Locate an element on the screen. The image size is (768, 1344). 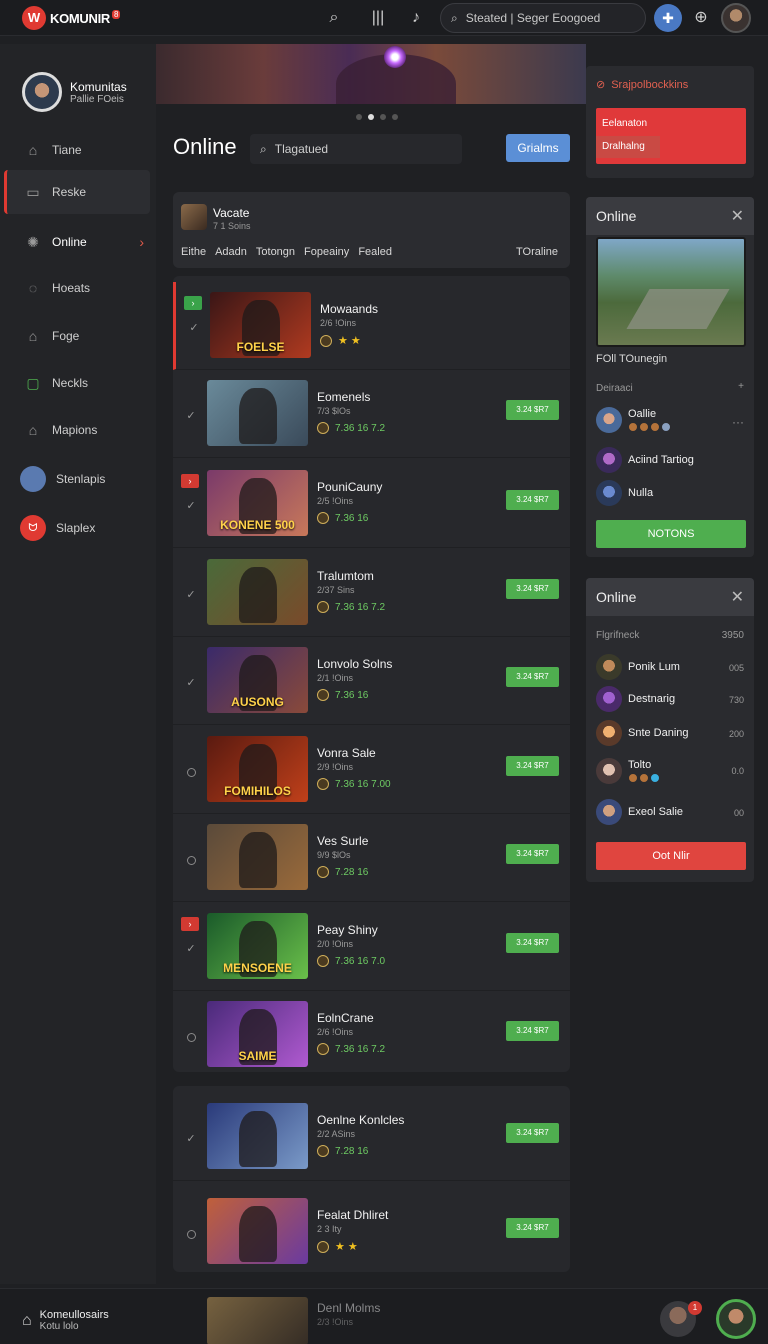
filter-tab: Eithe is located at coordinates (193, 252).